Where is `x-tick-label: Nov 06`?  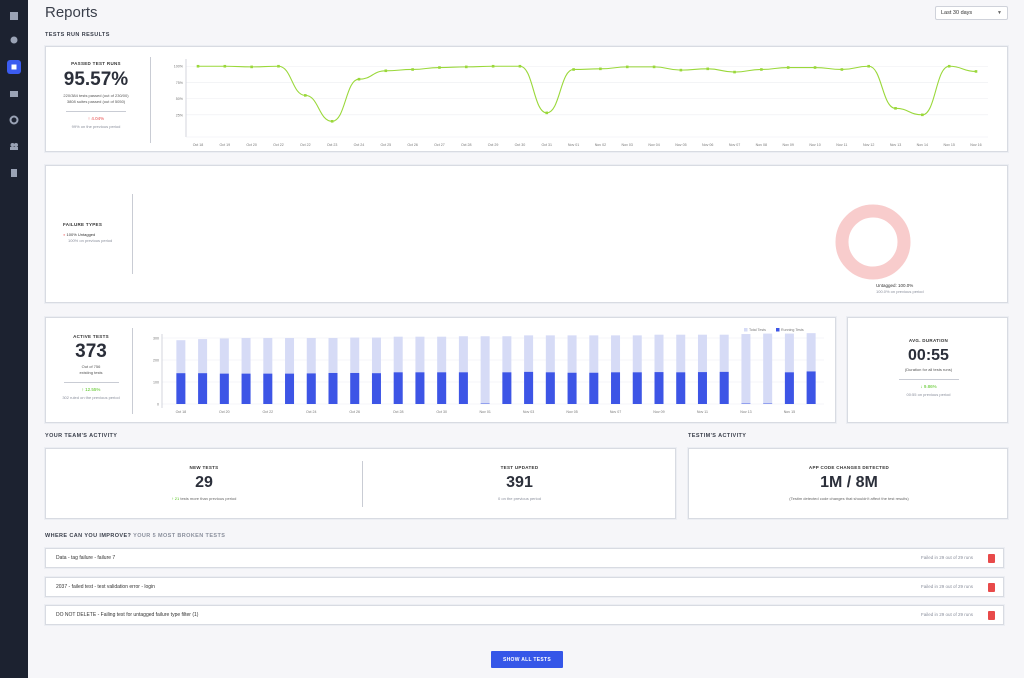
x-tick-label: Nov 06 is located at coordinates (707, 145).